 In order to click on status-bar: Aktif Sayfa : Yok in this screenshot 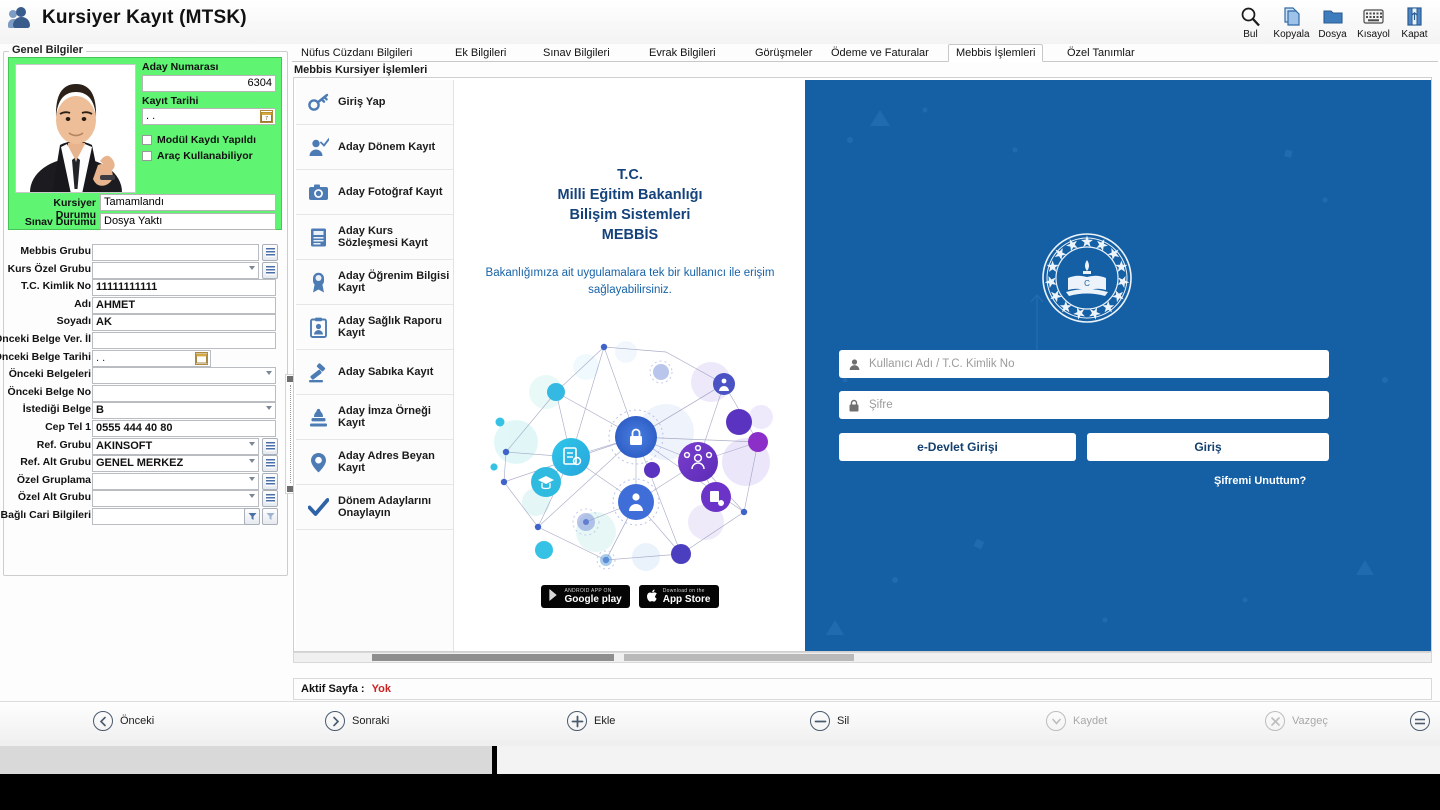, I will do `click(862, 689)`.